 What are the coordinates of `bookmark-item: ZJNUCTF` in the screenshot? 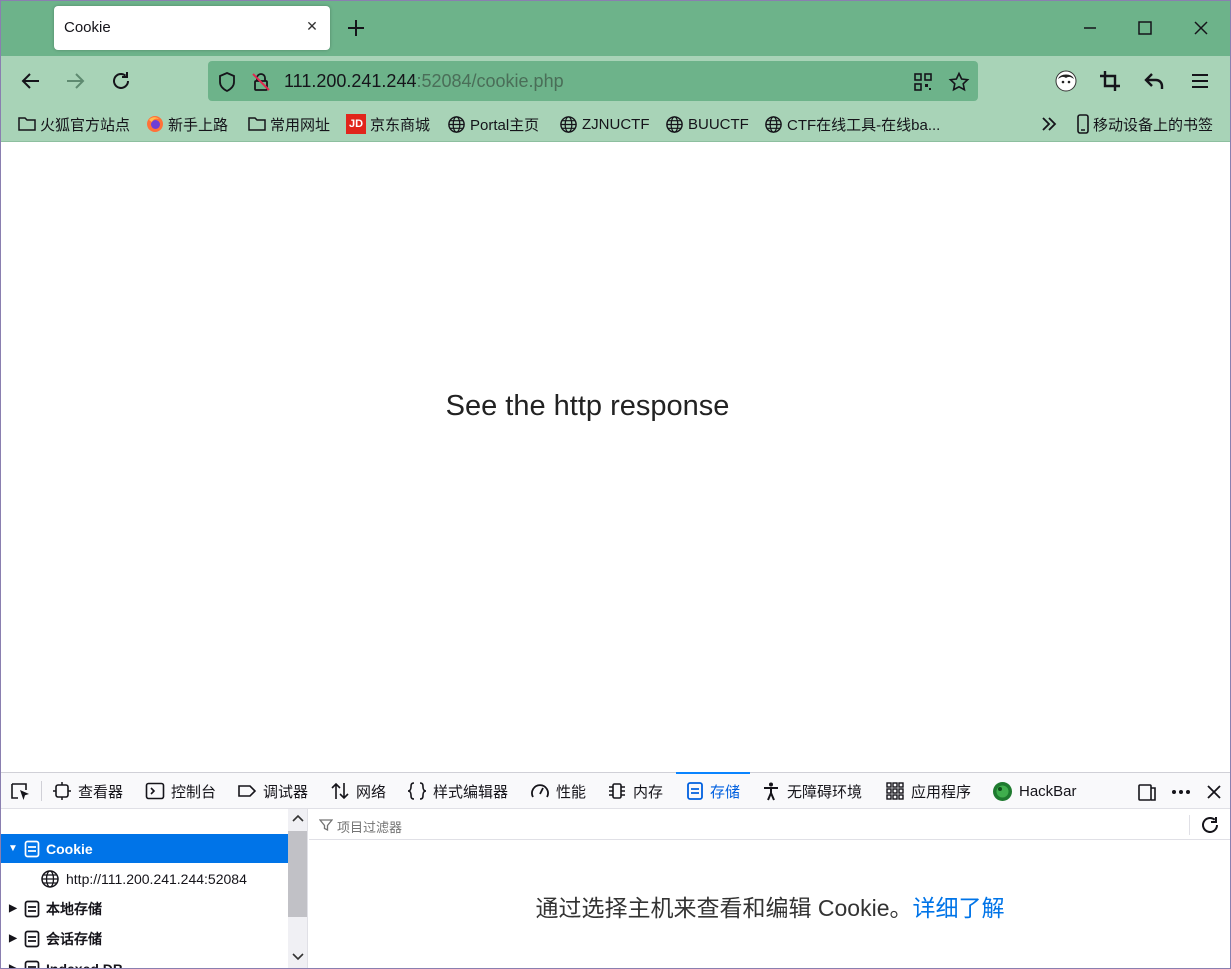 It's located at (604, 124).